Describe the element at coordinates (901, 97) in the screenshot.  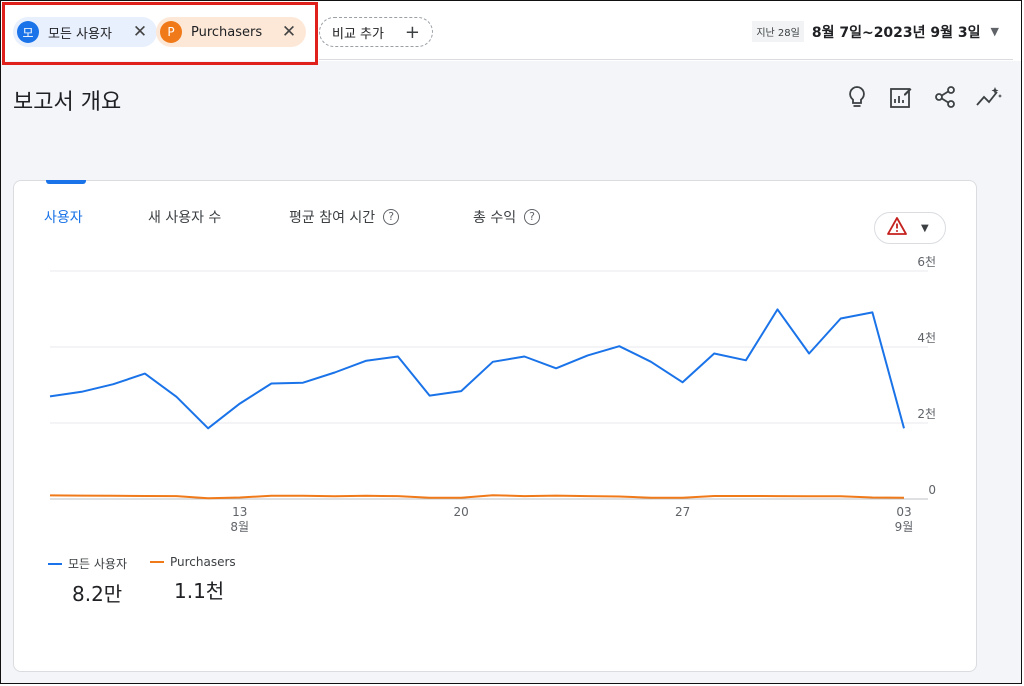
I see `edit-report-icon` at that location.